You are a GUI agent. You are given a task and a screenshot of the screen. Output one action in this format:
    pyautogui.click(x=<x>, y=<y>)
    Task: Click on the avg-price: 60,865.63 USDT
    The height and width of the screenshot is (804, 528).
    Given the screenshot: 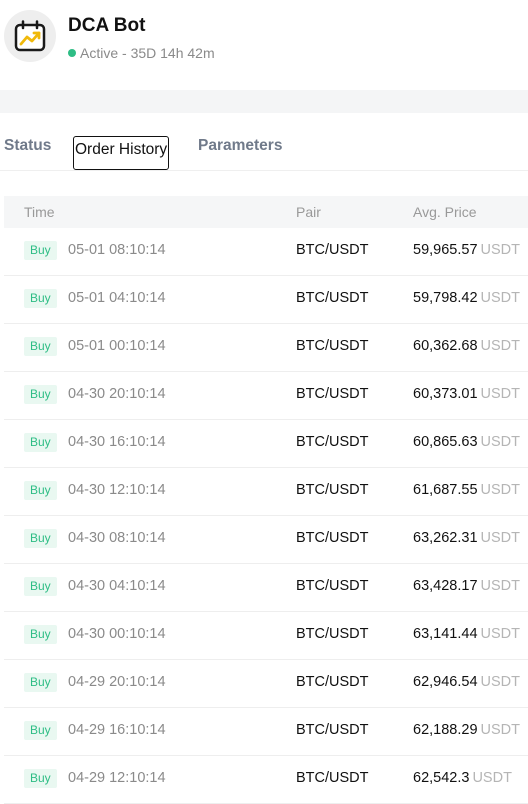 What is the action you would take?
    pyautogui.click(x=466, y=442)
    